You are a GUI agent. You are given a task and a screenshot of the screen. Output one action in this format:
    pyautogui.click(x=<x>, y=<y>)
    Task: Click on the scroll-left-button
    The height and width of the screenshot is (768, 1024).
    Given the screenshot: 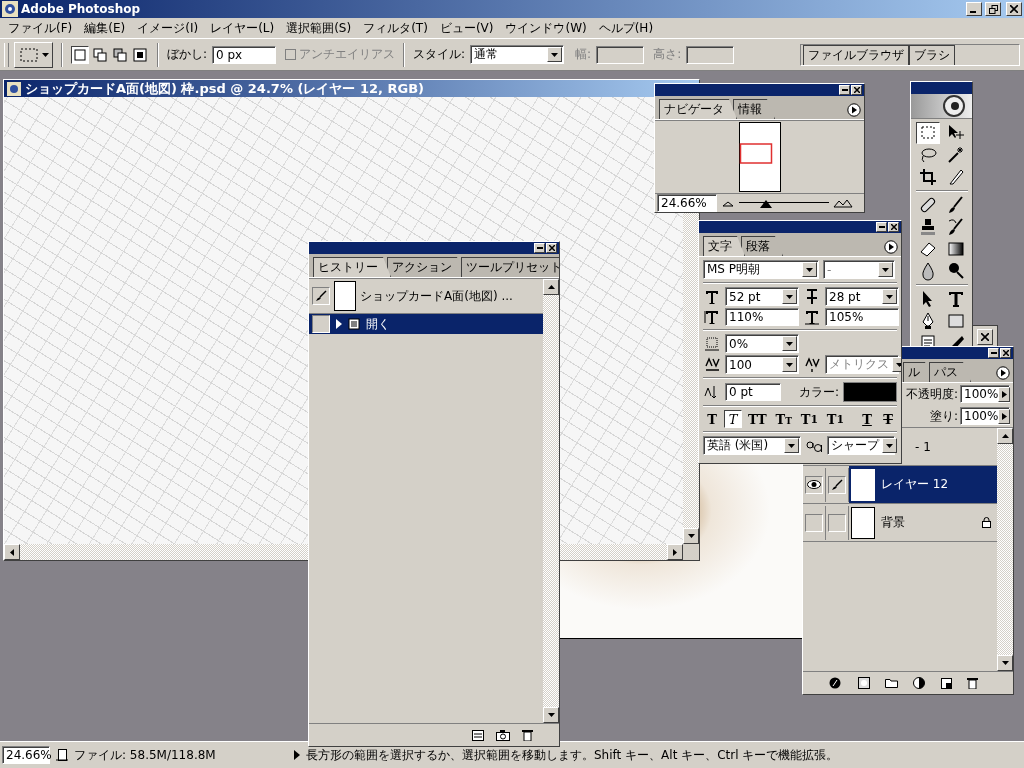 What is the action you would take?
    pyautogui.click(x=12, y=552)
    